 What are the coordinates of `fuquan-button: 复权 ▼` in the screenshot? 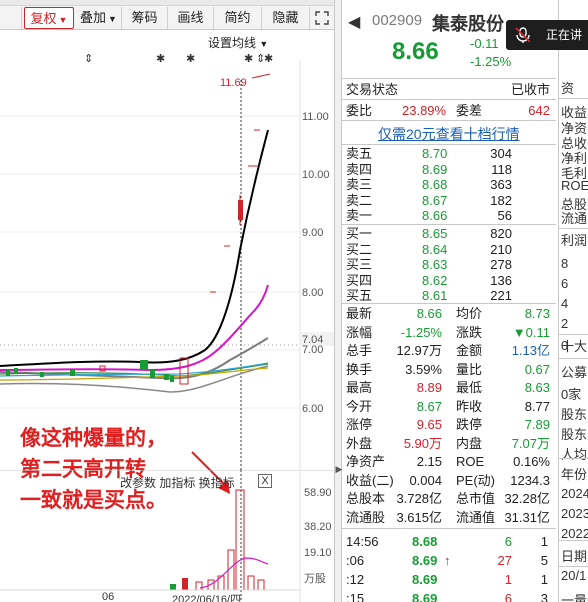 It's located at (49, 18).